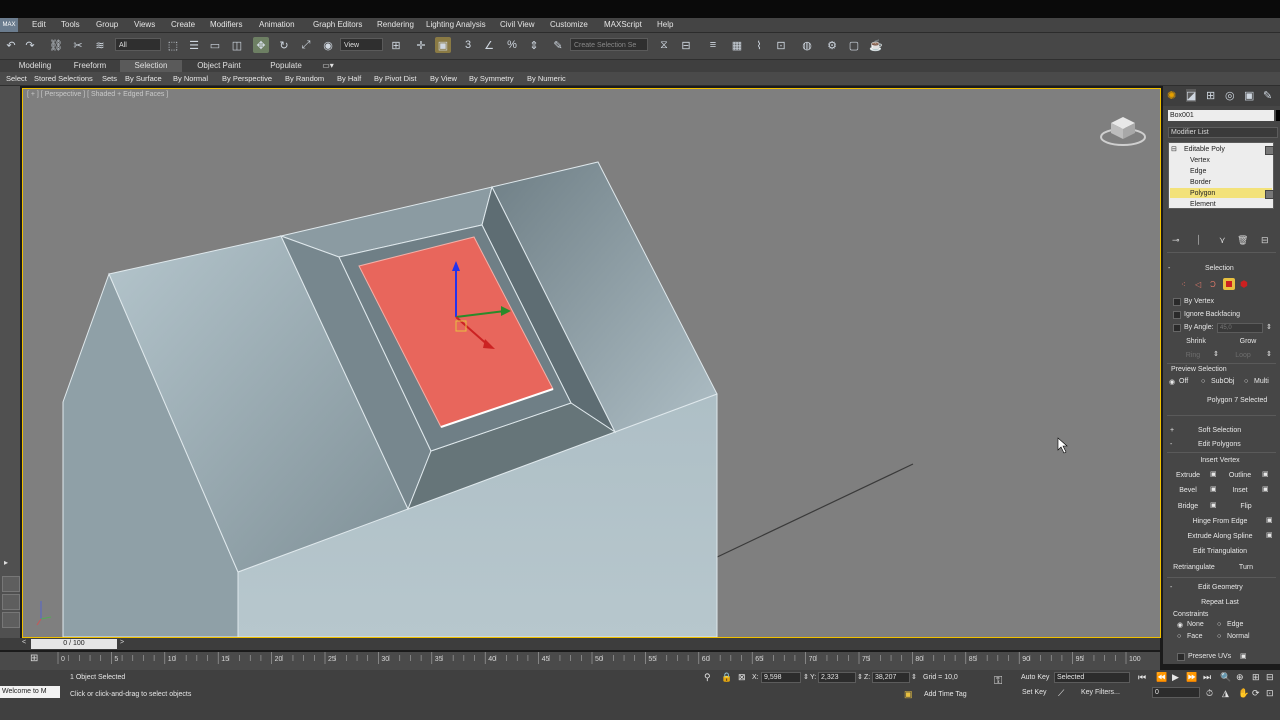  Describe the element at coordinates (1171, 444) in the screenshot. I see `edit-polygons-collapse-icon: -` at that location.